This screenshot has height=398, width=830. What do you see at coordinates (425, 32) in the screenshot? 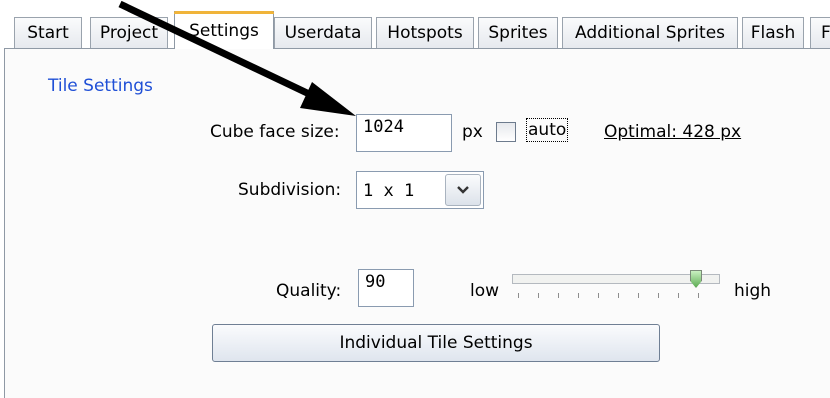
I see `tab-hotspots: Hotspots` at bounding box center [425, 32].